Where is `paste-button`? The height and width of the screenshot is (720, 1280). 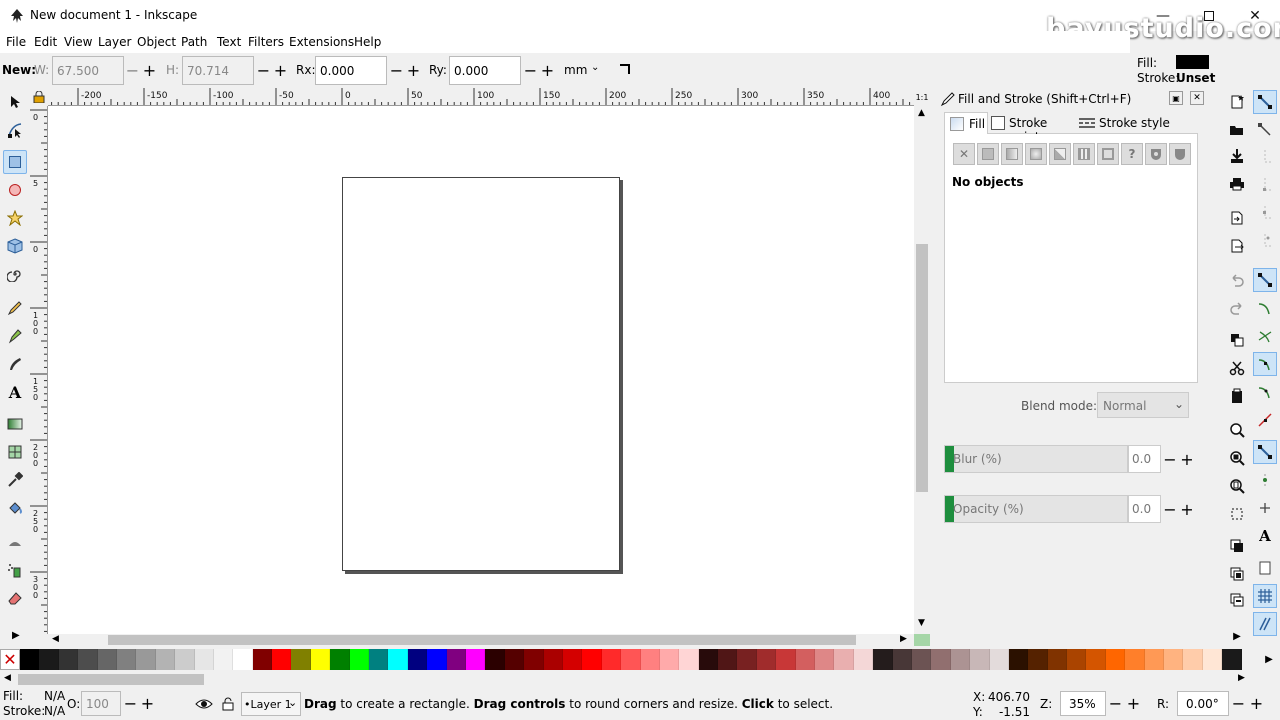
paste-button is located at coordinates (1237, 396).